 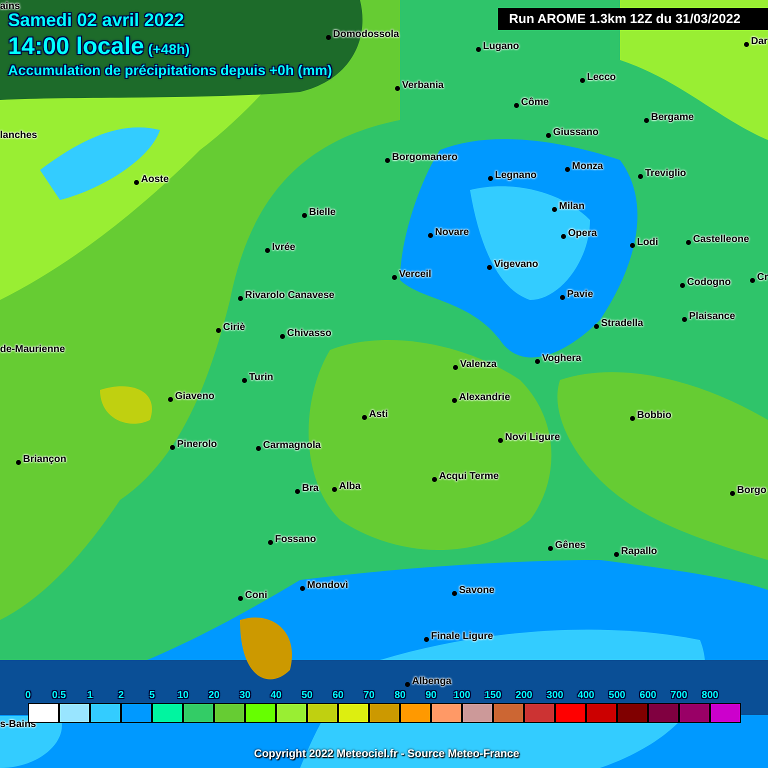 What do you see at coordinates (261, 377) in the screenshot?
I see `city-label: Turin` at bounding box center [261, 377].